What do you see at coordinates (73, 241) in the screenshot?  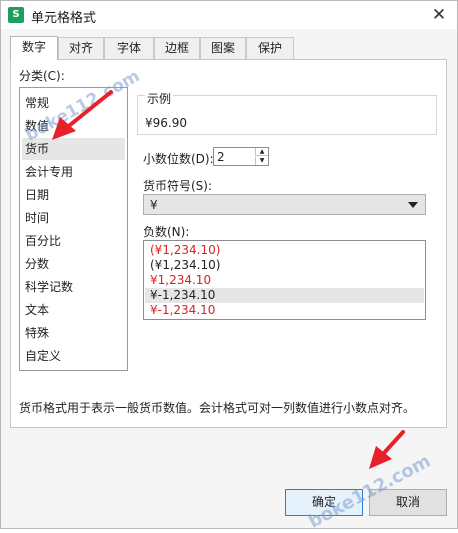 I see `category-item-percentage: 百分比` at bounding box center [73, 241].